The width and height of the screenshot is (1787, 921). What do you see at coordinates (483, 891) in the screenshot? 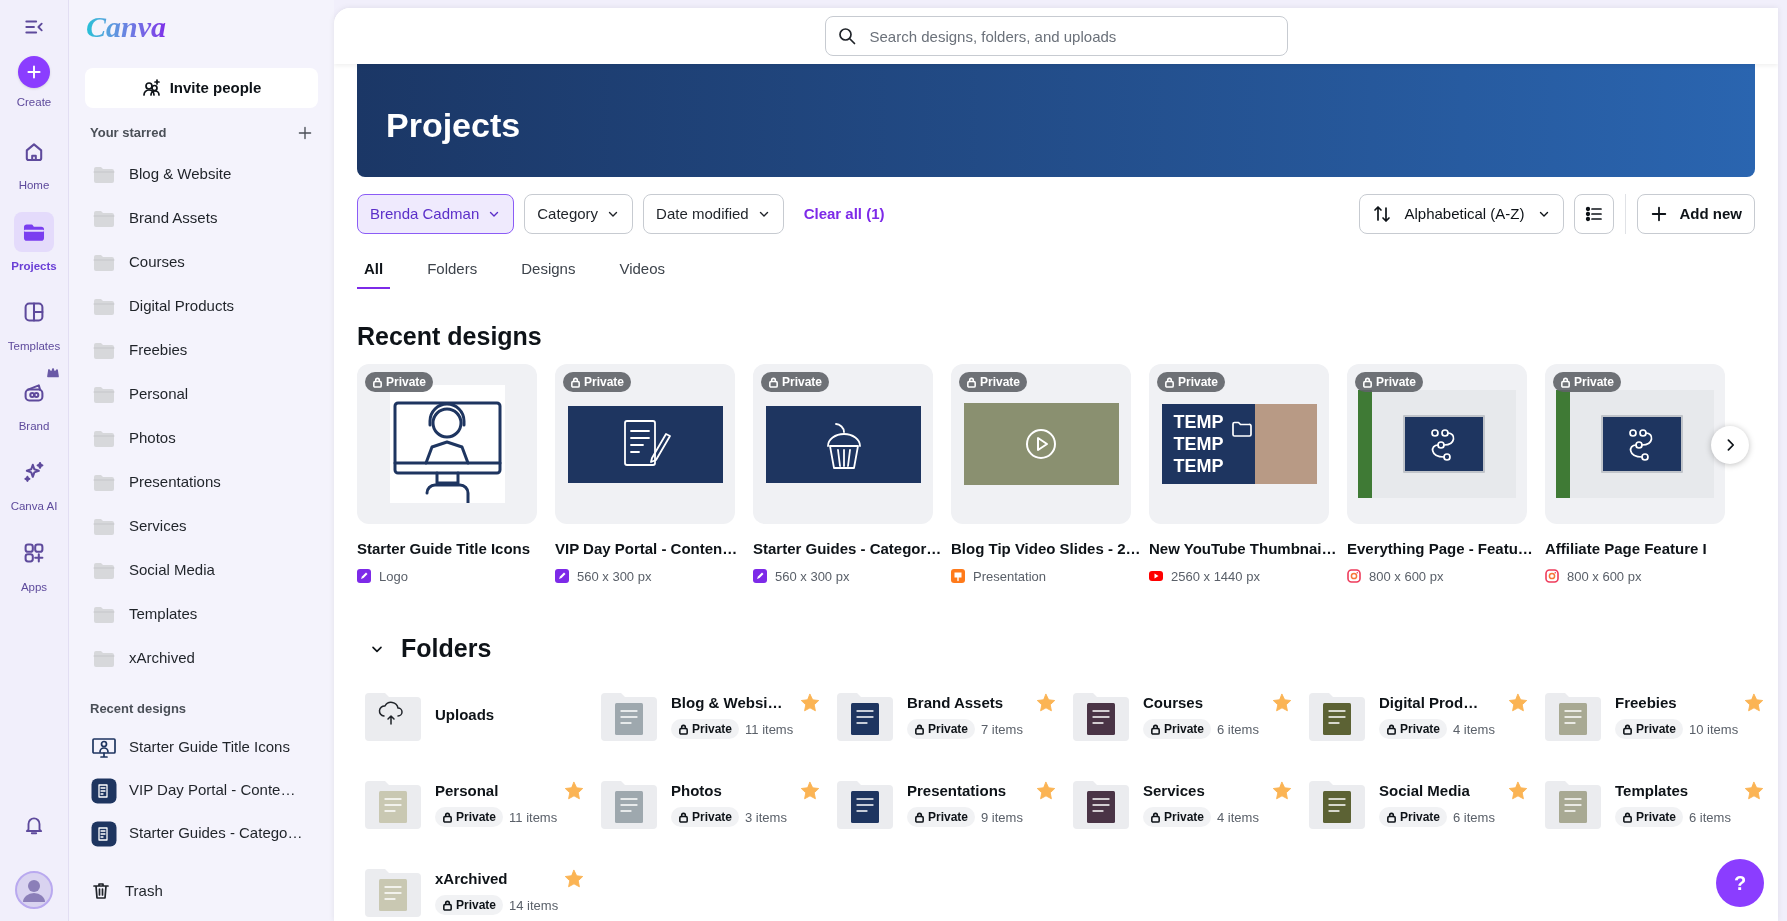
I see `folder-item: xArchived Private 14 items` at bounding box center [483, 891].